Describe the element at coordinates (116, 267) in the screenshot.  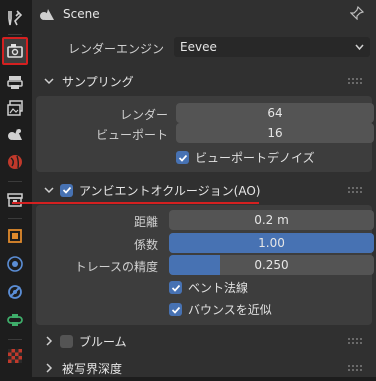
I see `ao-precision-label: トレースの精度` at that location.